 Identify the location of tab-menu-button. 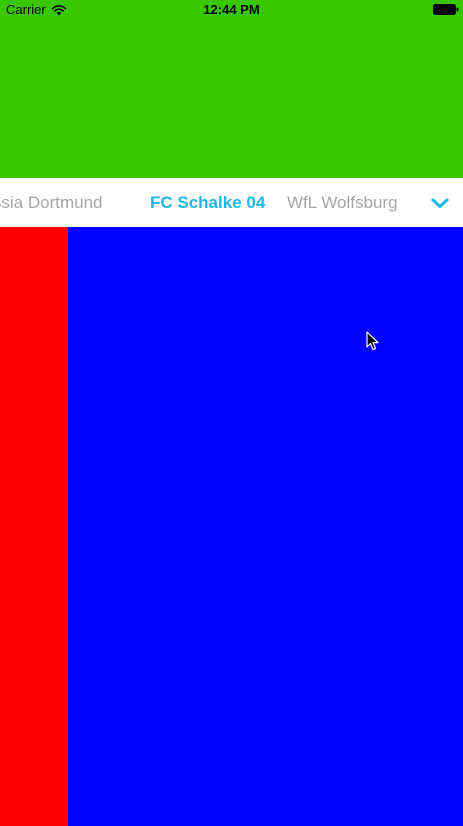
(440, 203).